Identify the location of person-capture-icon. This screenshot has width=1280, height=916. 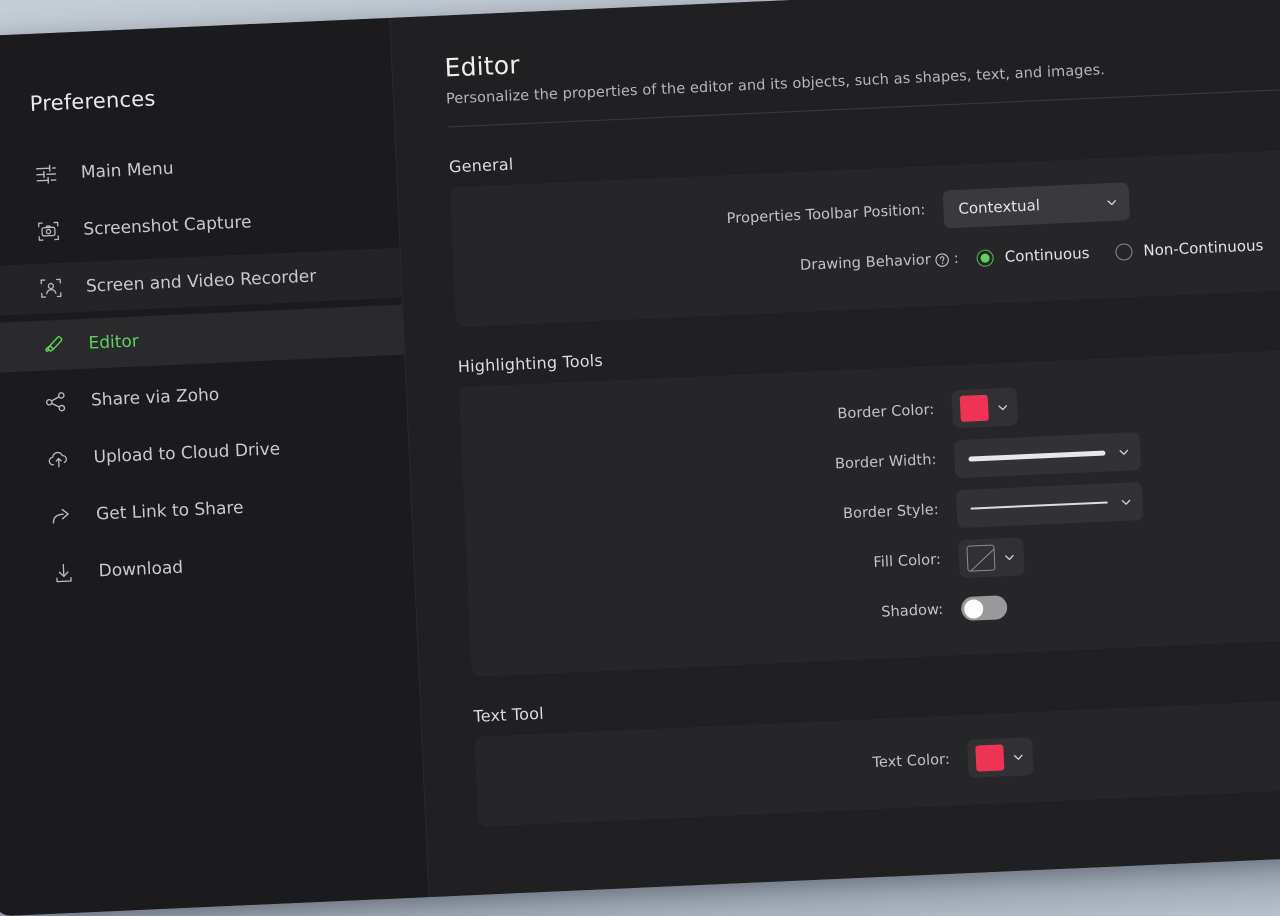
(50, 288).